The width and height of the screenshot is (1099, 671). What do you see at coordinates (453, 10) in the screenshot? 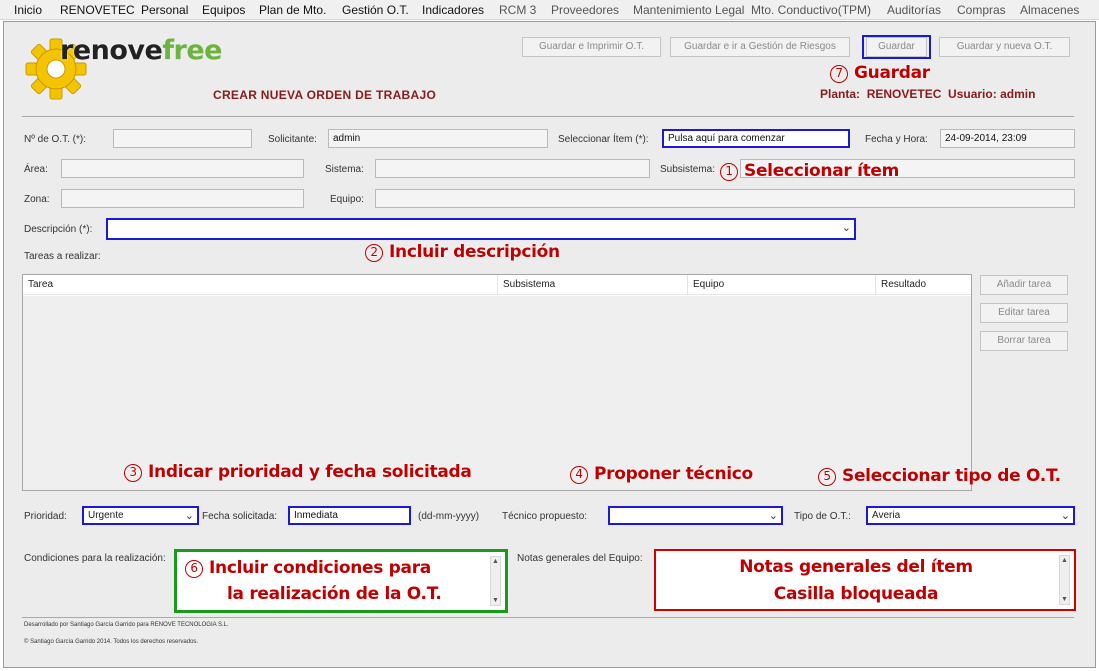
I see `menu-indicadores: Indicadores` at bounding box center [453, 10].